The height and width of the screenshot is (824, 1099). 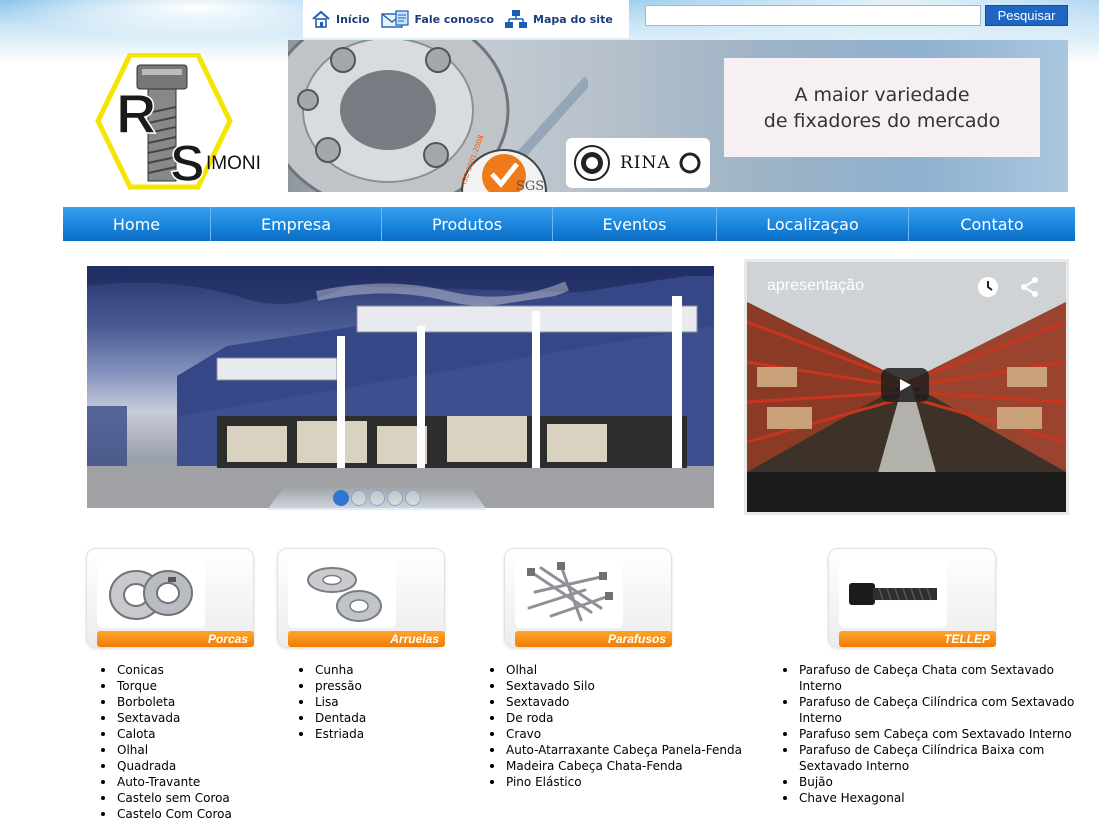 I want to click on list-item: Torque, so click(x=185, y=686).